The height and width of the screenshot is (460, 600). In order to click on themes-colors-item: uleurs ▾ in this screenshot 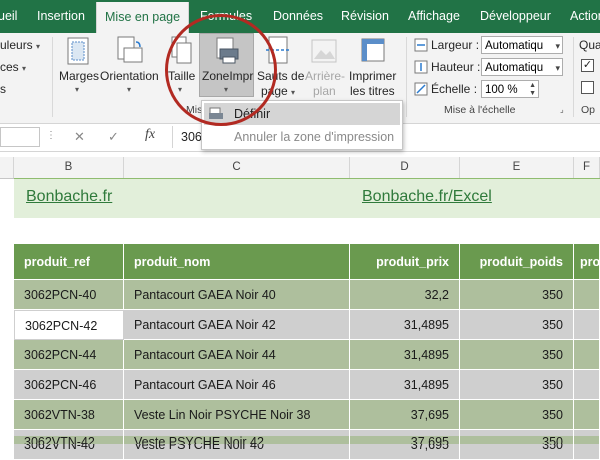, I will do `click(20, 45)`.